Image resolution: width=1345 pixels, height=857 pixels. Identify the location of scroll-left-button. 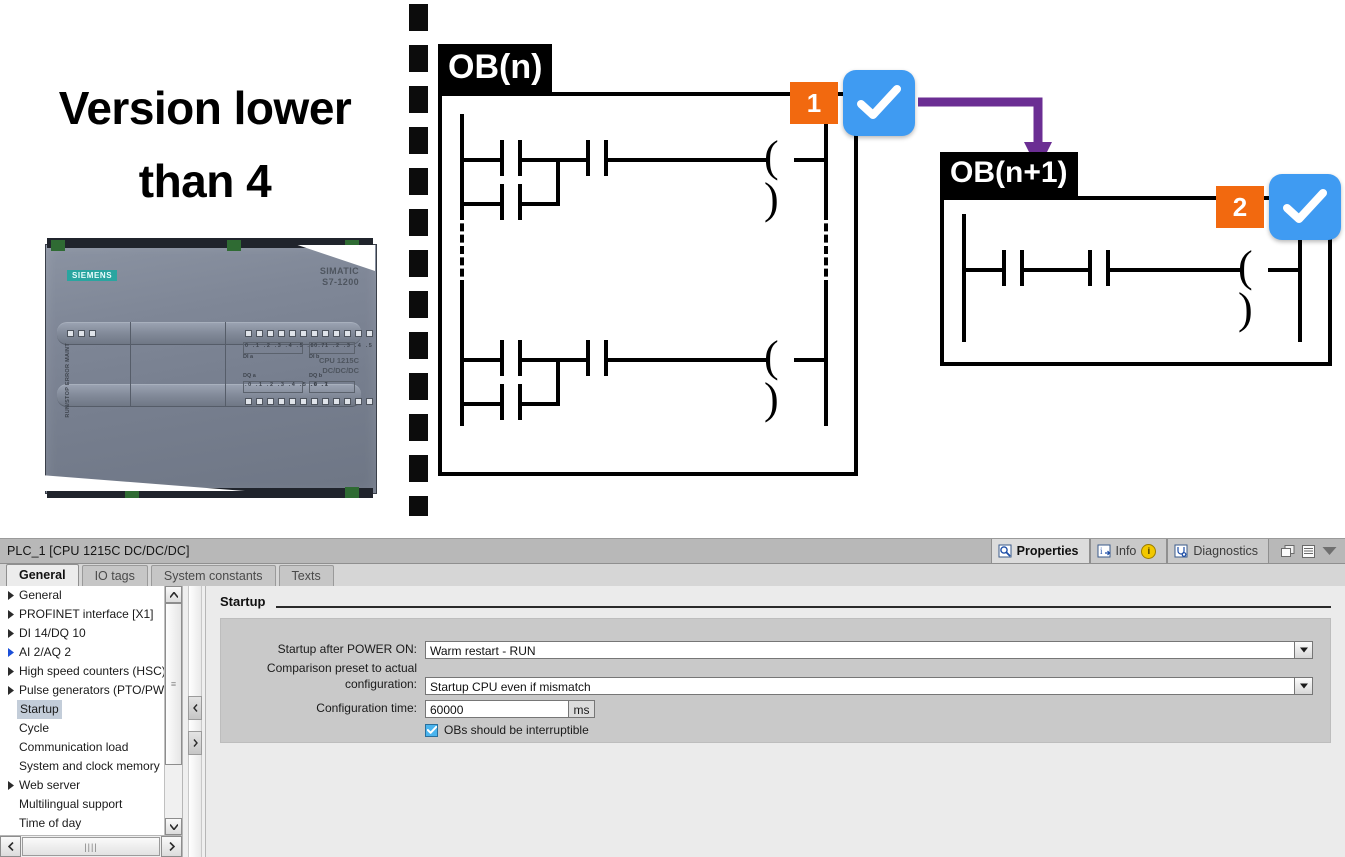
(10, 846).